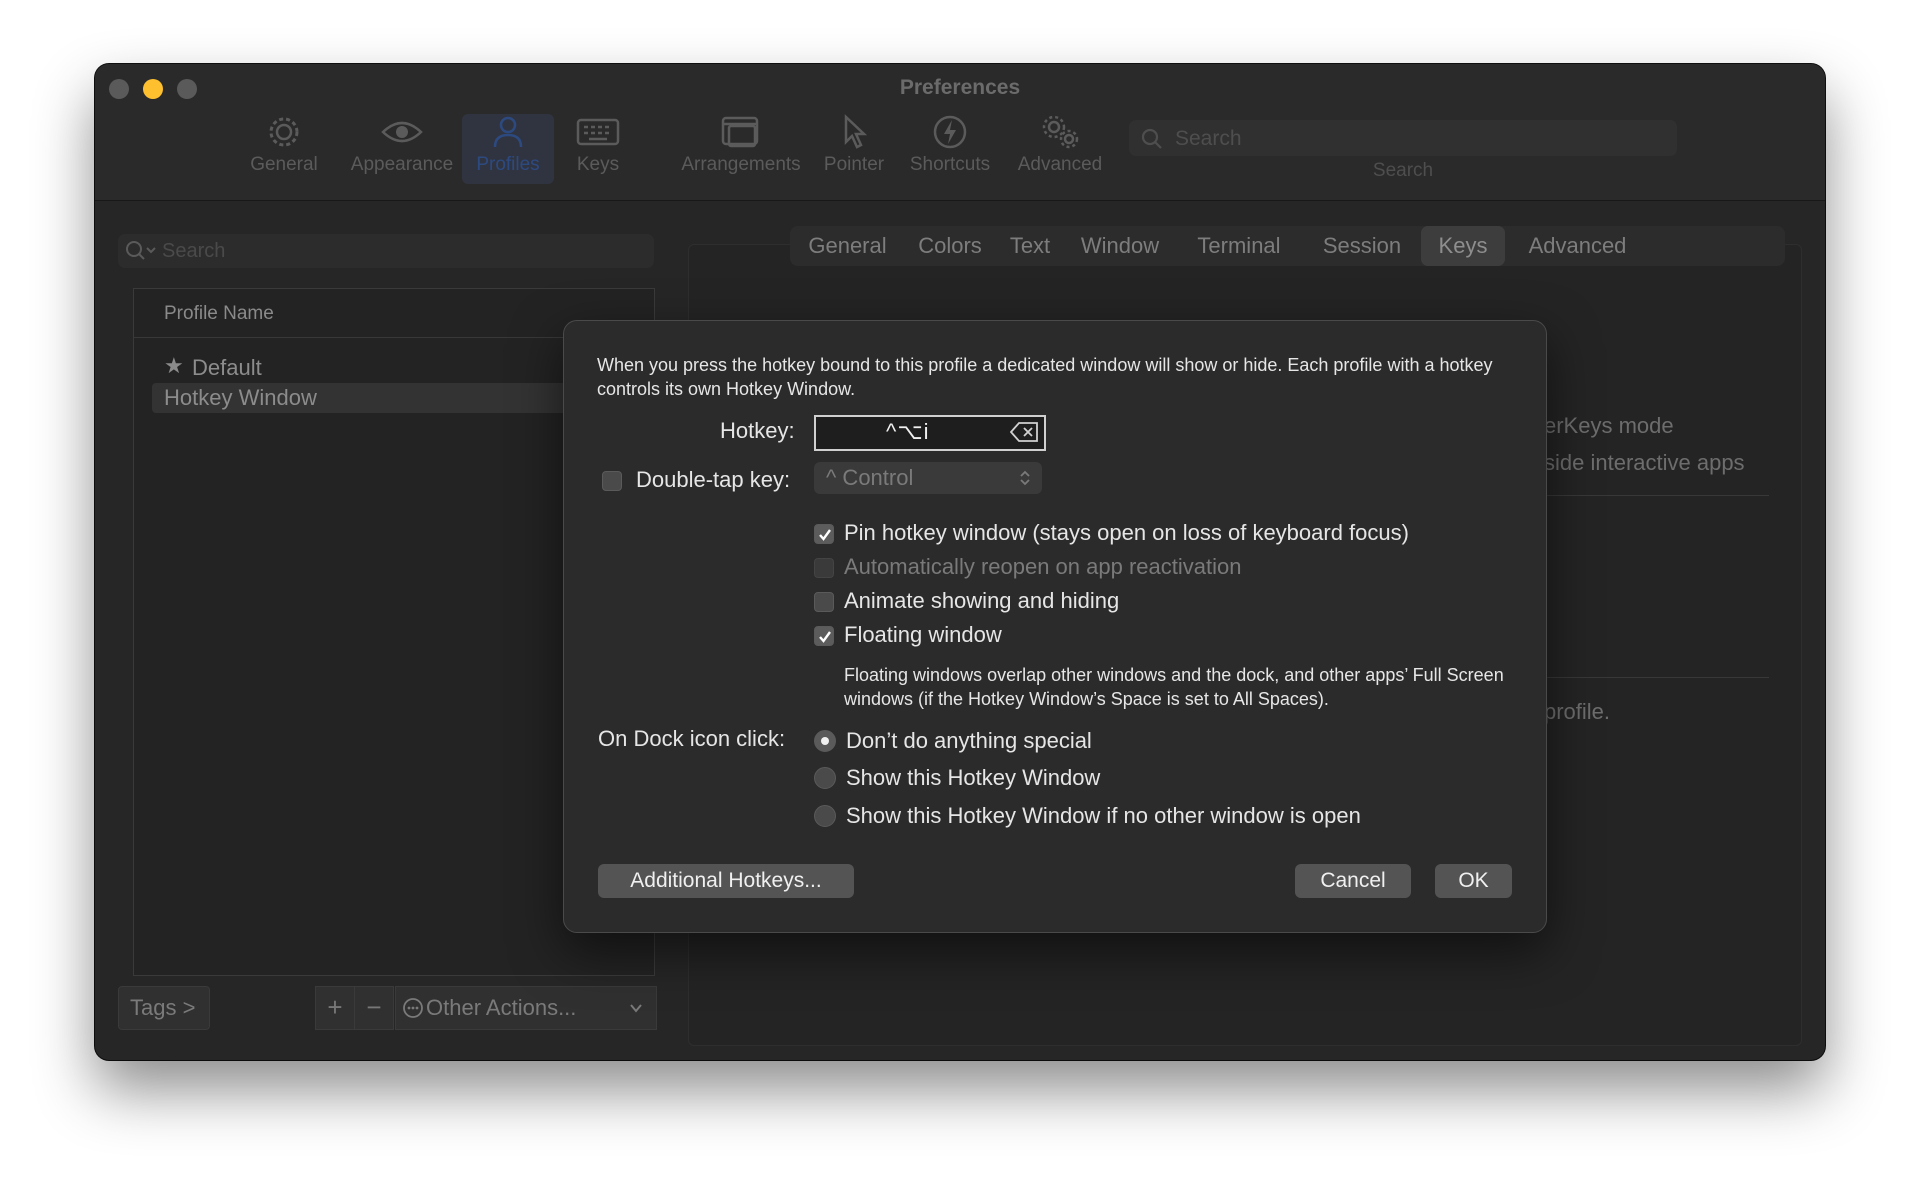 The image size is (1920, 1186). Describe the element at coordinates (508, 132) in the screenshot. I see `person-icon` at that location.